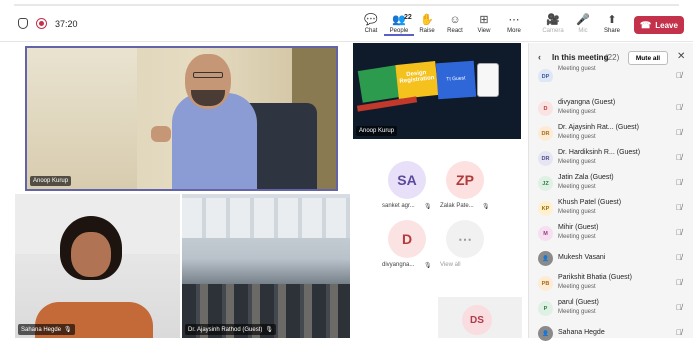 The image size is (693, 346). Describe the element at coordinates (465, 239) in the screenshot. I see `view-all-button: ⋯` at that location.